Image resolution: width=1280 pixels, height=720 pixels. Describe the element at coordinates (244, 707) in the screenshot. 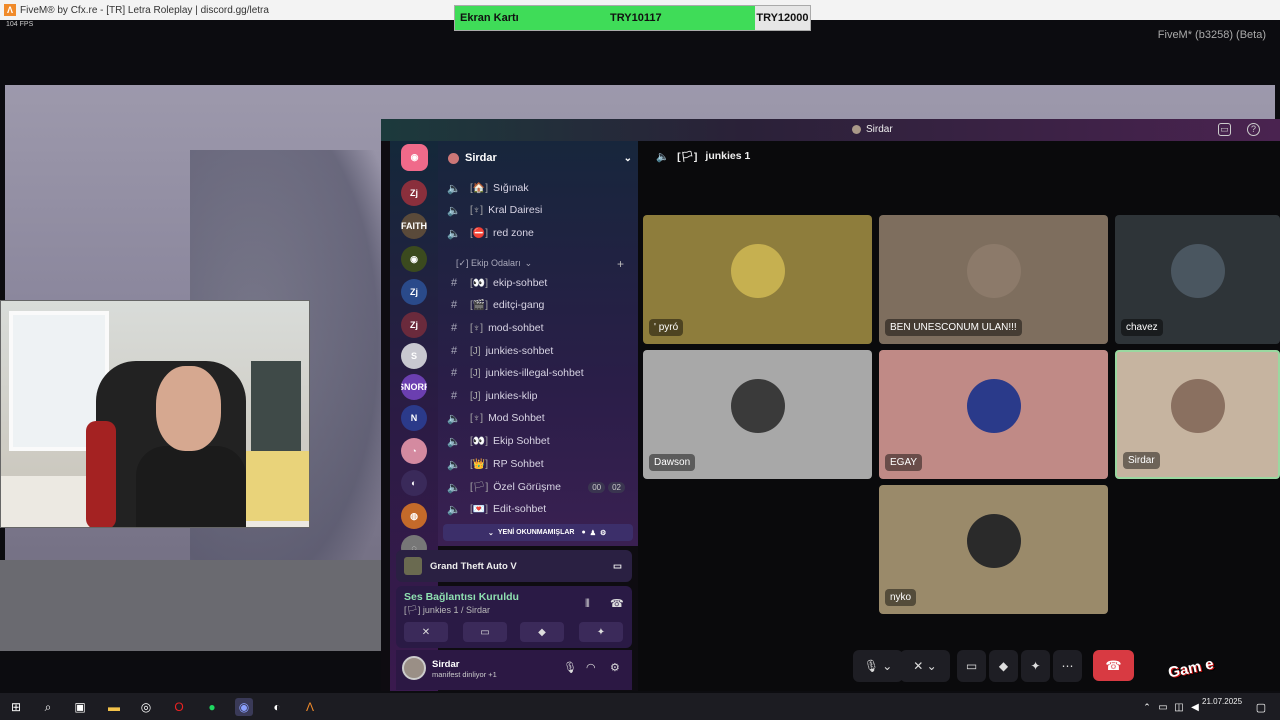

I see `discord-icon: ◉` at that location.